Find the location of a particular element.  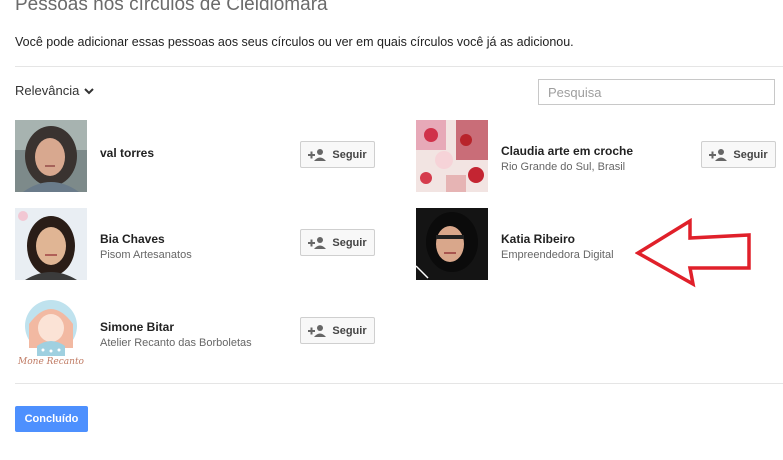

person-name: val torres is located at coordinates (127, 153).